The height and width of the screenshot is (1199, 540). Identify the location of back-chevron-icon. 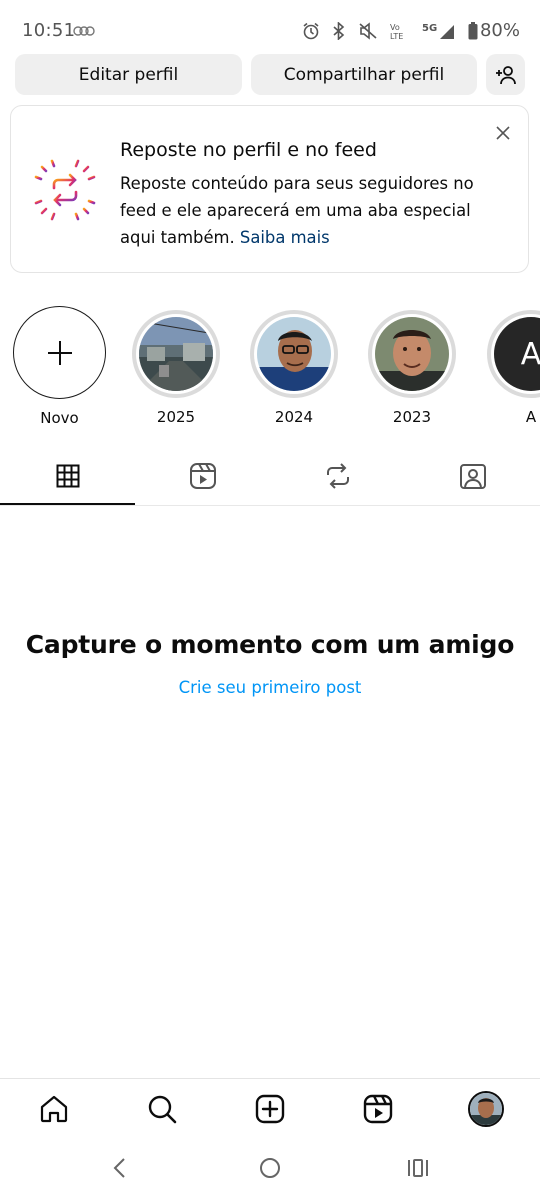
(120, 1168).